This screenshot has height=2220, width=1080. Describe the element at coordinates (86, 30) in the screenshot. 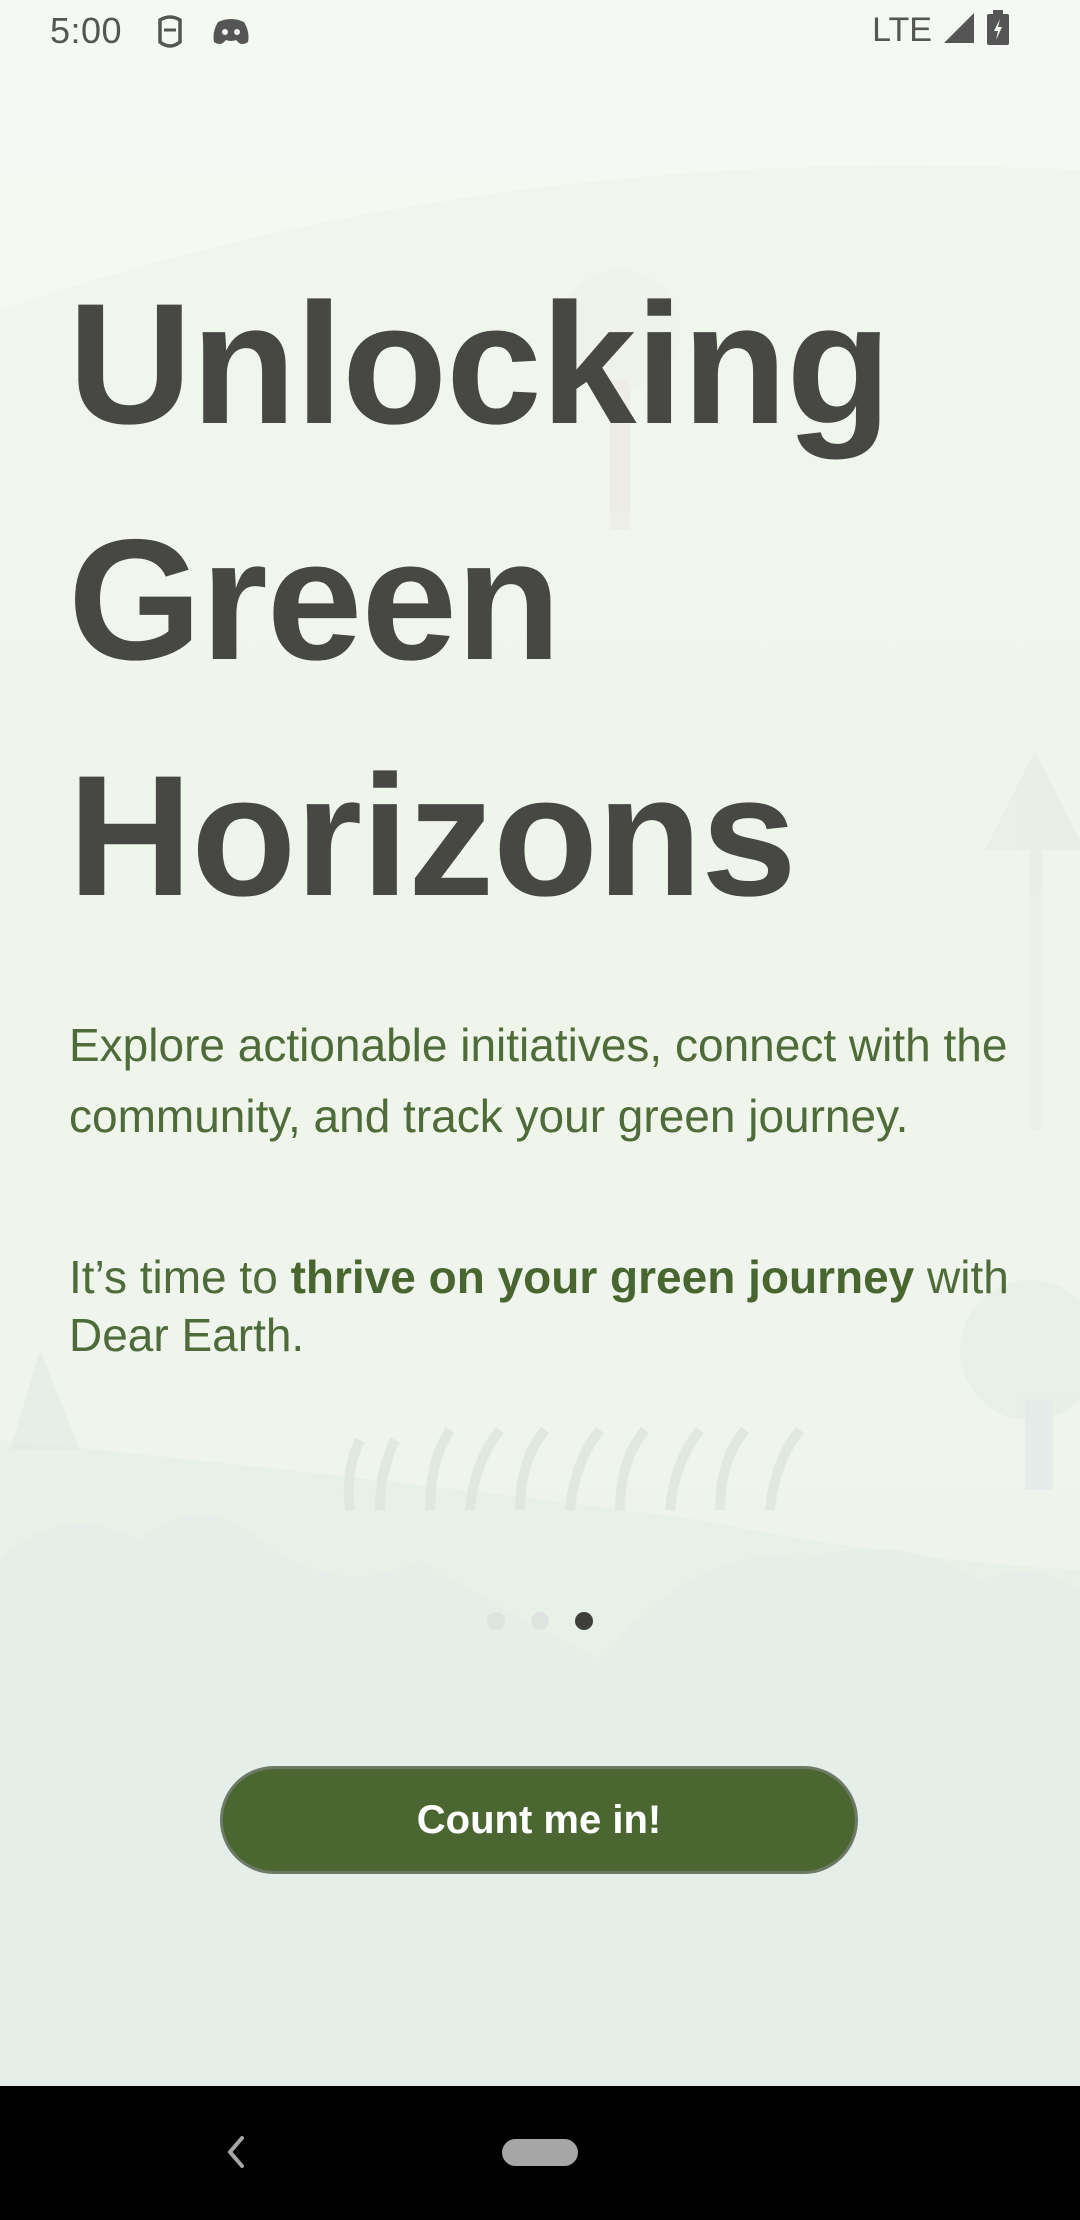

I see `status-time: 5:00` at that location.